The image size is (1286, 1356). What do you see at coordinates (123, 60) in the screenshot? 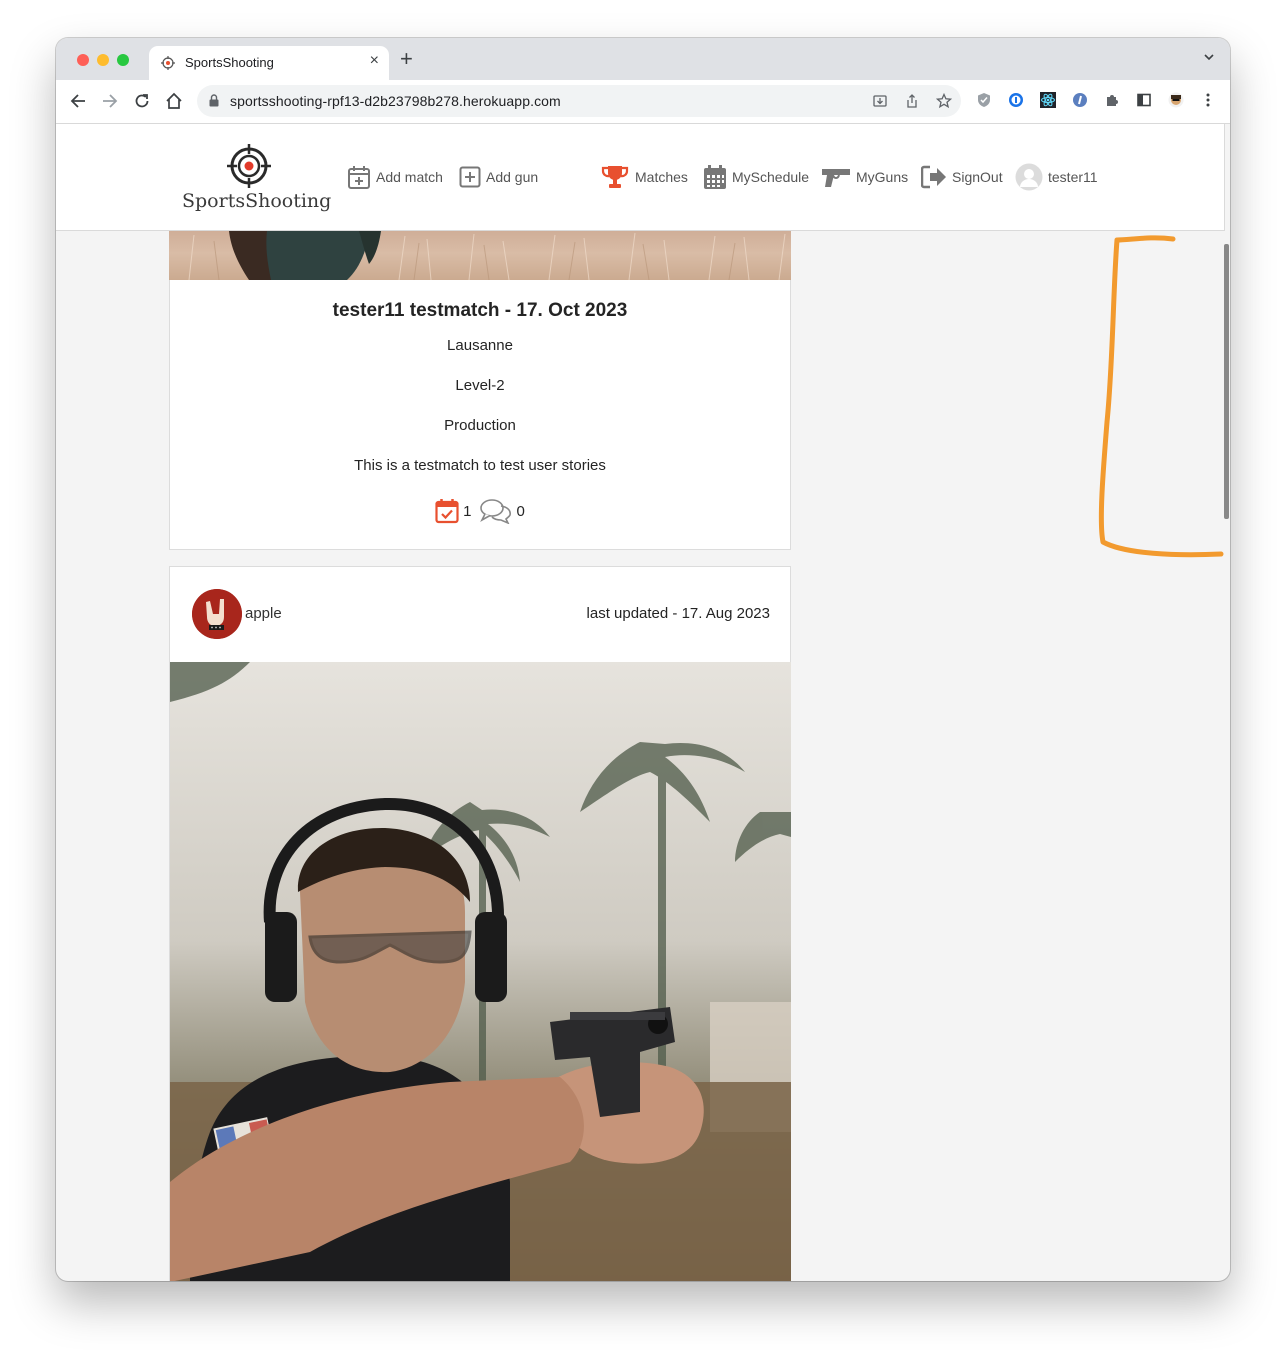
I see `zoom-window-button` at bounding box center [123, 60].